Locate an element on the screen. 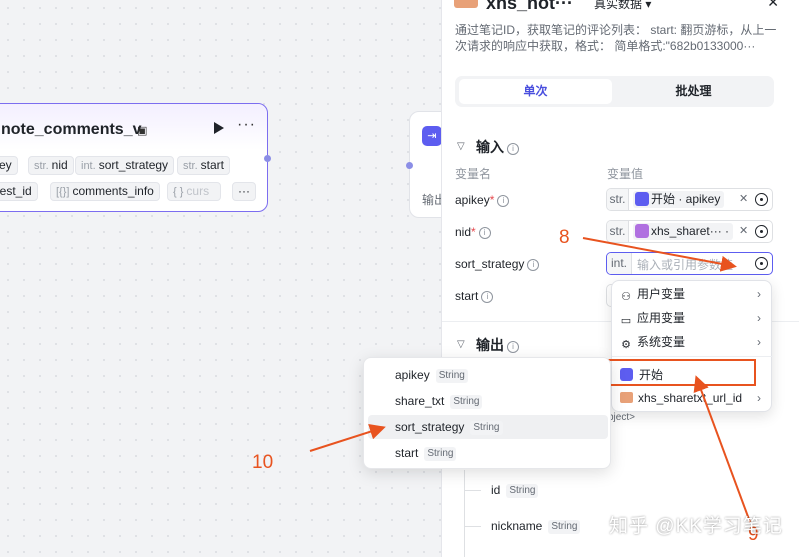 The height and width of the screenshot is (557, 799). watermark: 知乎 @KK学习笔记 is located at coordinates (696, 526).